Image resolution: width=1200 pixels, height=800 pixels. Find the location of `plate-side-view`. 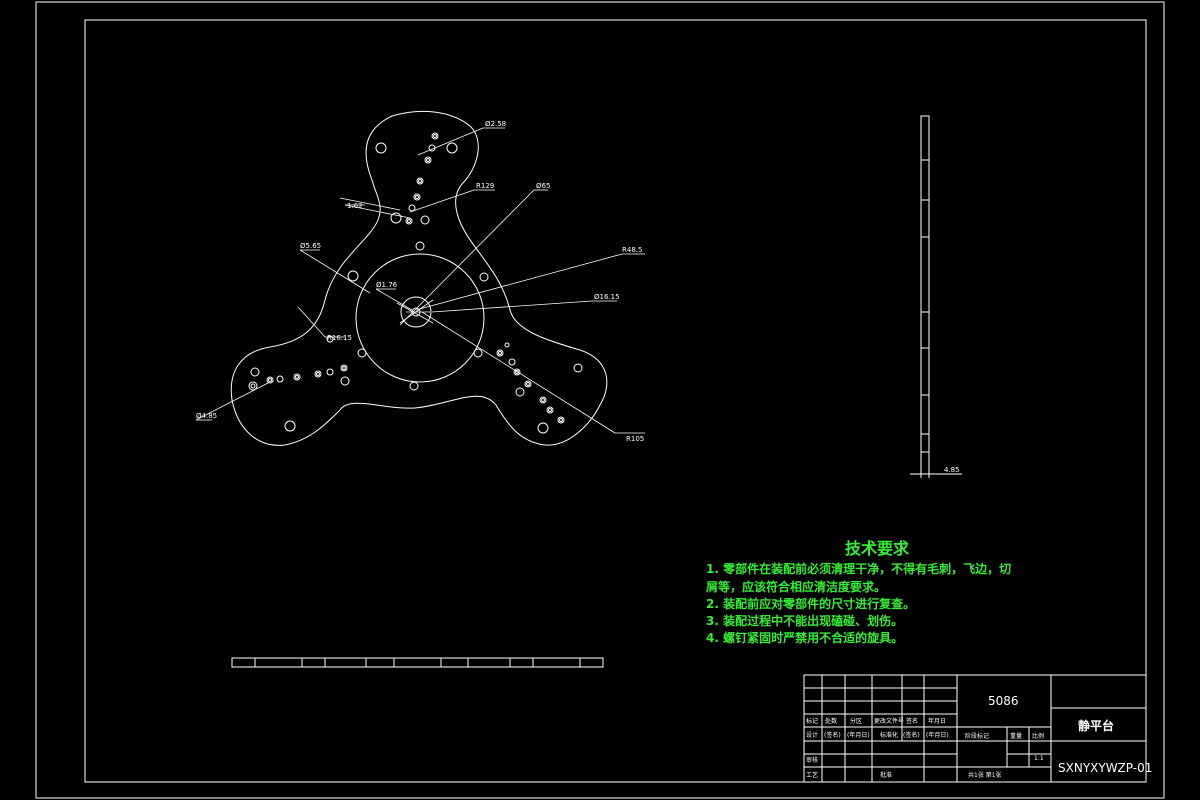

plate-side-view is located at coordinates (936, 296).